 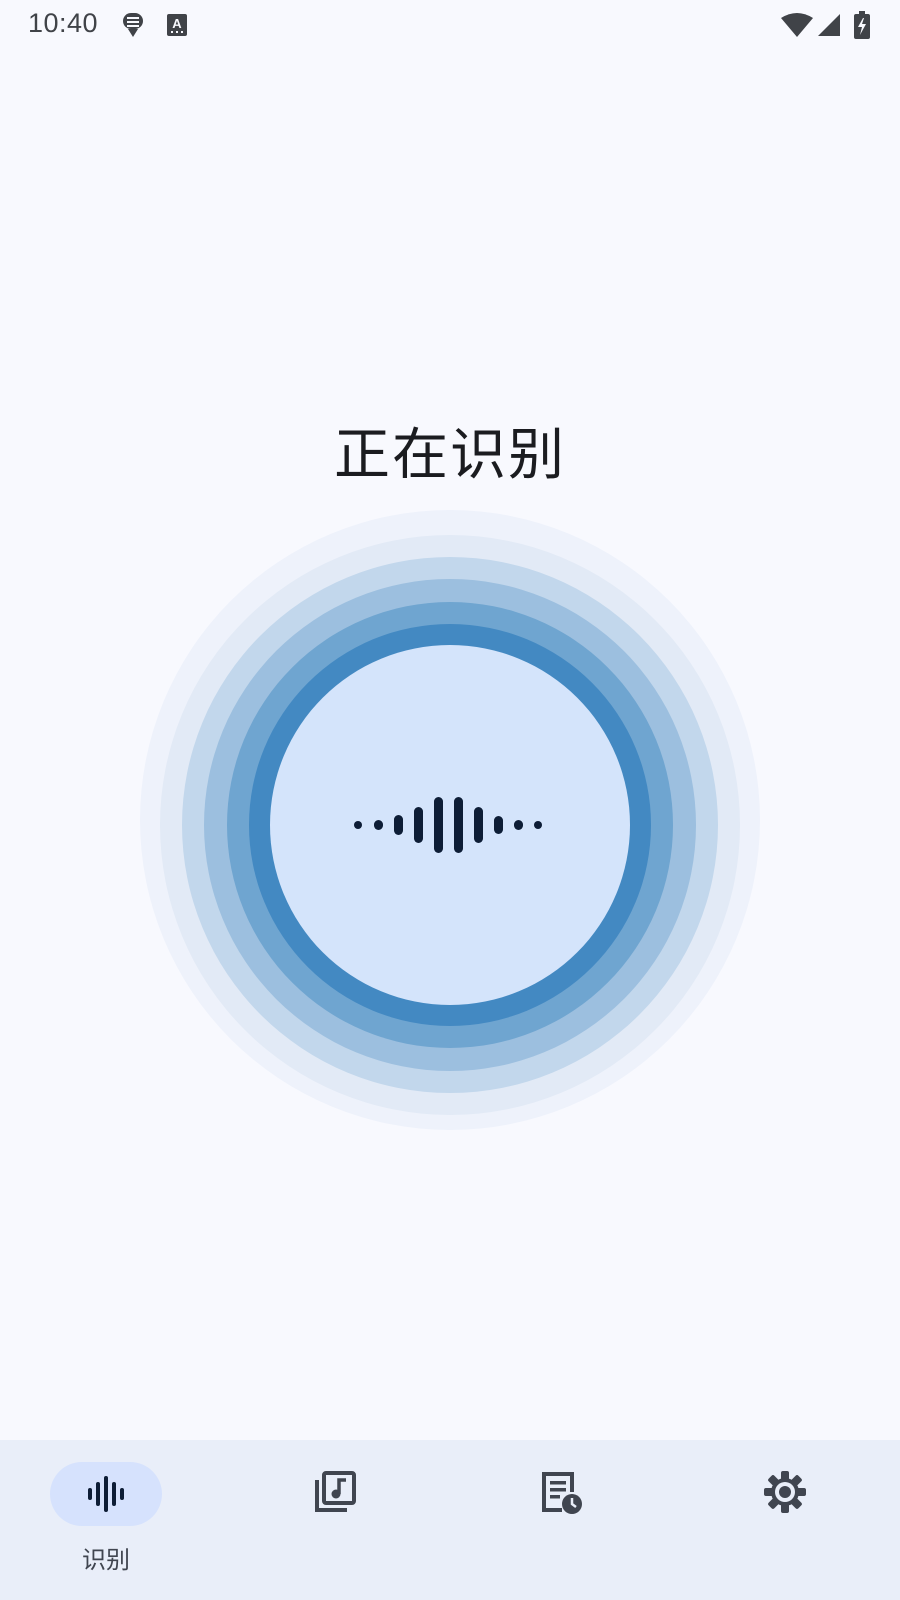 What do you see at coordinates (787, 1520) in the screenshot?
I see `nav-item-settings` at bounding box center [787, 1520].